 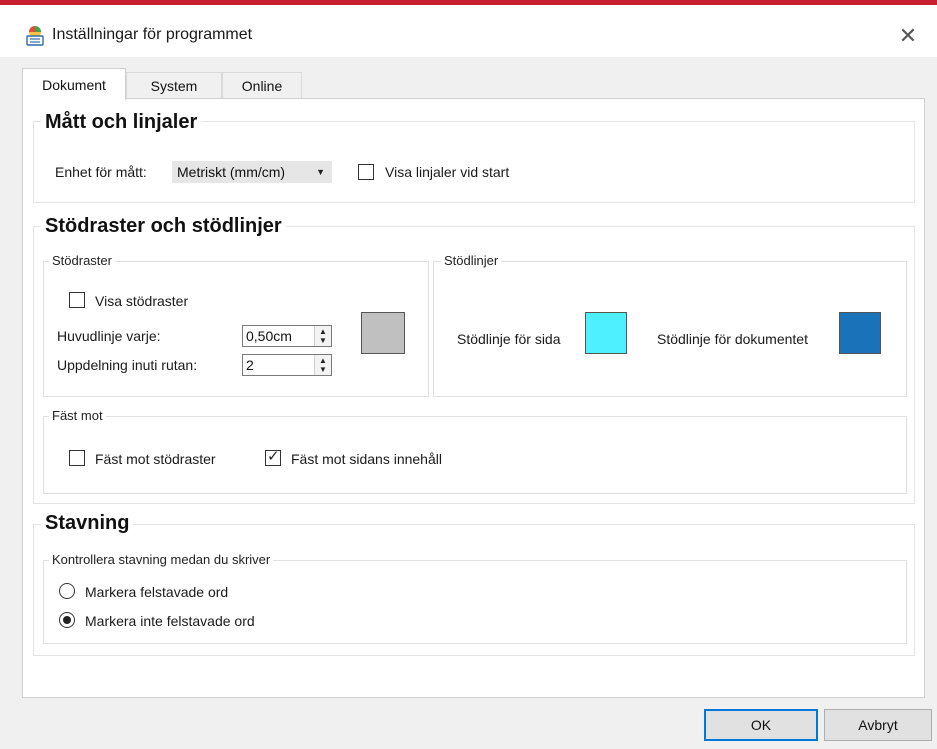 I want to click on snap-grid-label: Fäst mot stödraster, so click(x=155, y=459).